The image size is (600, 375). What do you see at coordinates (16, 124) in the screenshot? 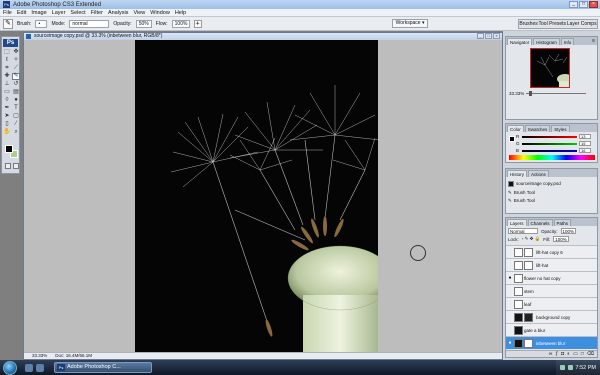
I see `eyedropper-tool-icon: ⁄` at bounding box center [16, 124].